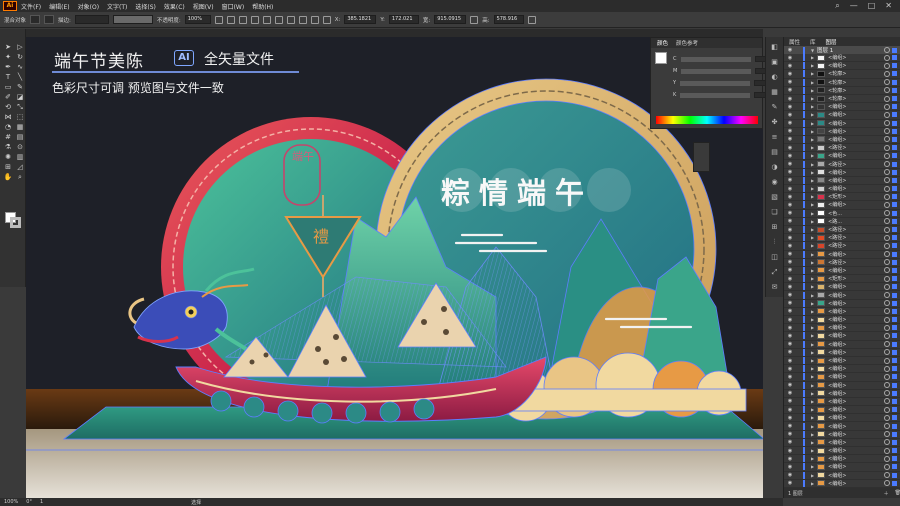 This screenshot has width=900, height=506. I want to click on minimize-icon: —, so click(854, 6).